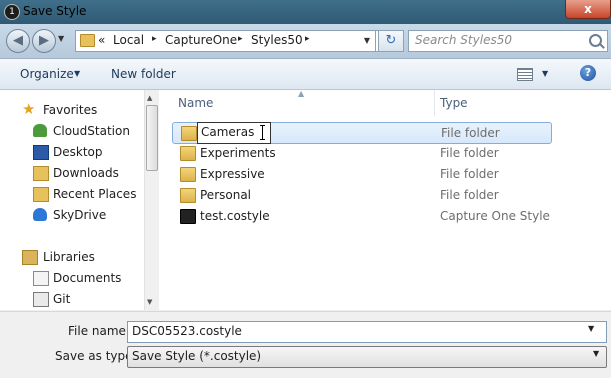 Image resolution: width=611 pixels, height=378 pixels. Describe the element at coordinates (525, 74) in the screenshot. I see `view-options-icon` at that location.